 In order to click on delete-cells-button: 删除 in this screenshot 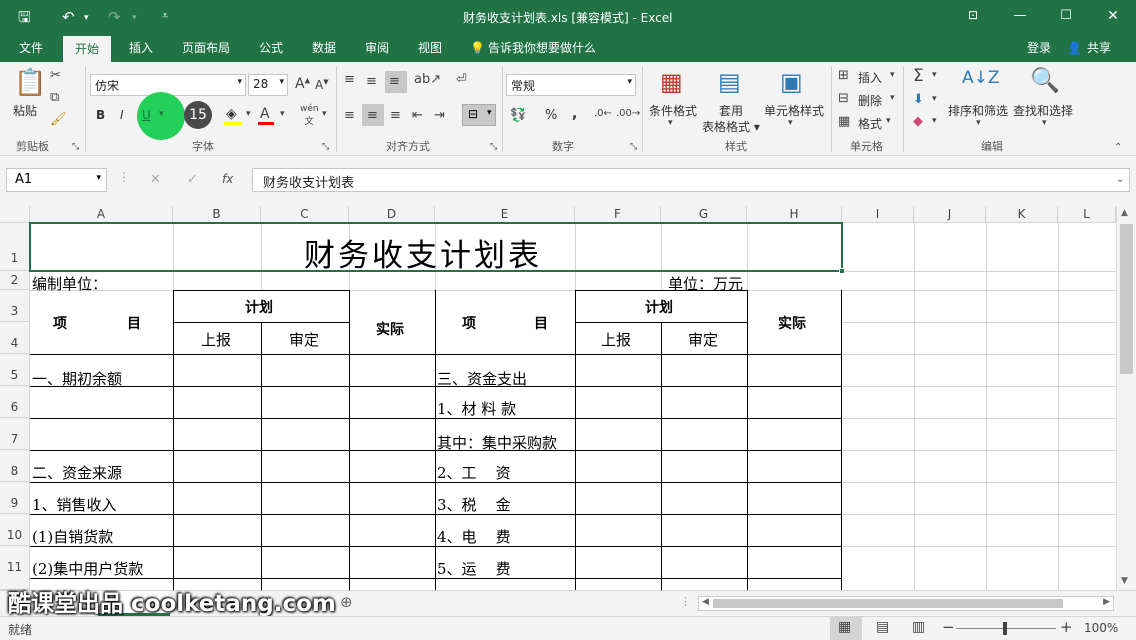, I will do `click(870, 100)`.